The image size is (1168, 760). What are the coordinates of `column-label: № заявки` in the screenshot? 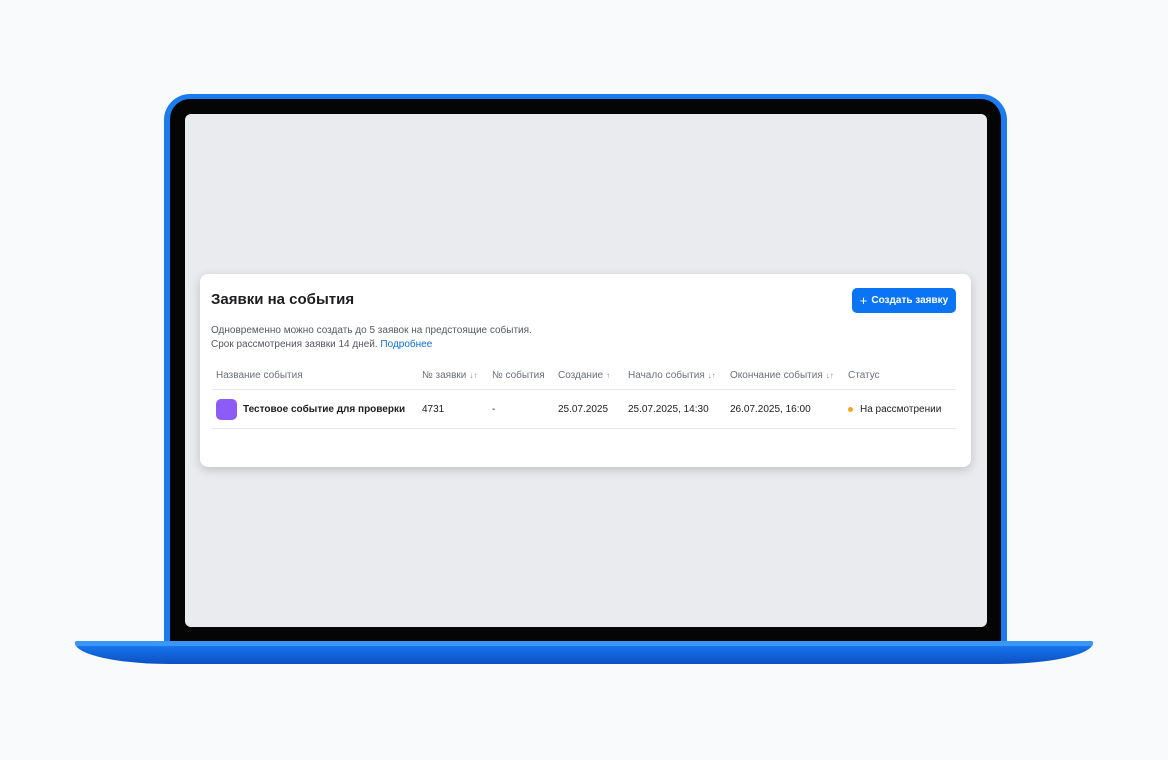 It's located at (444, 375).